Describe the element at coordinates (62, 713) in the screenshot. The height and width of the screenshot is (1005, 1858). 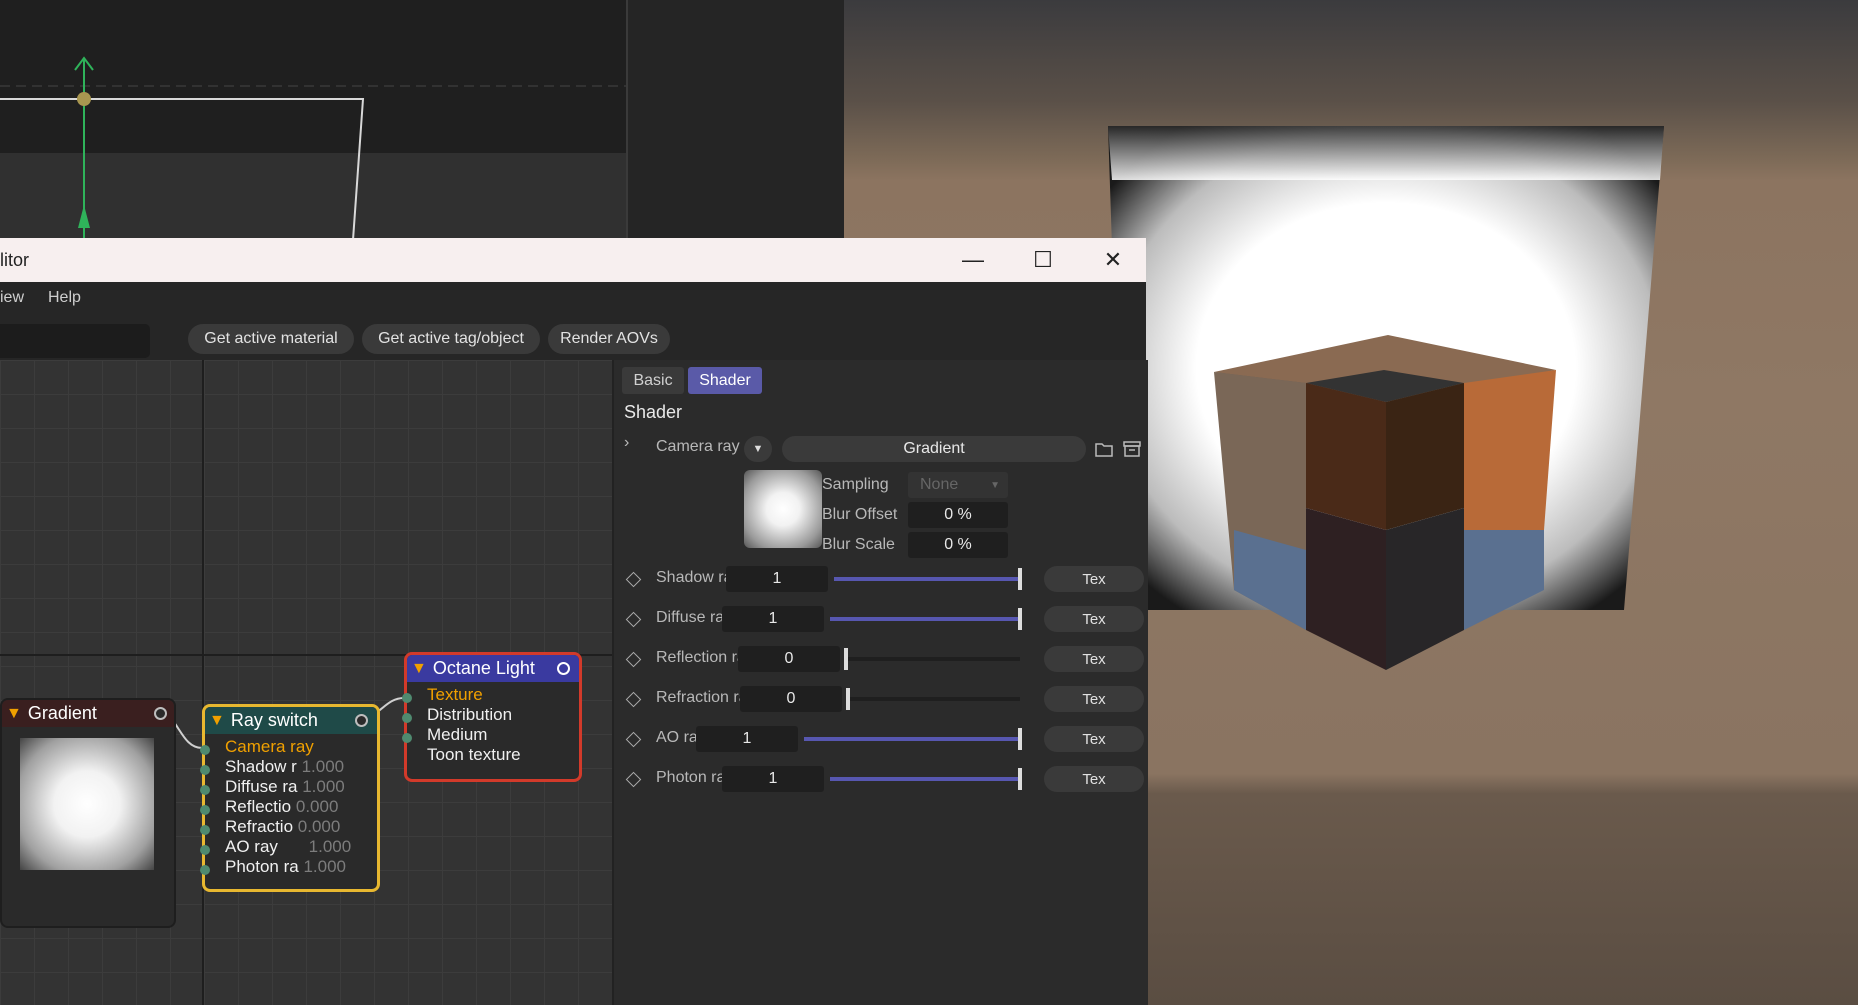
I see `gradient-node-title: Gradient` at that location.